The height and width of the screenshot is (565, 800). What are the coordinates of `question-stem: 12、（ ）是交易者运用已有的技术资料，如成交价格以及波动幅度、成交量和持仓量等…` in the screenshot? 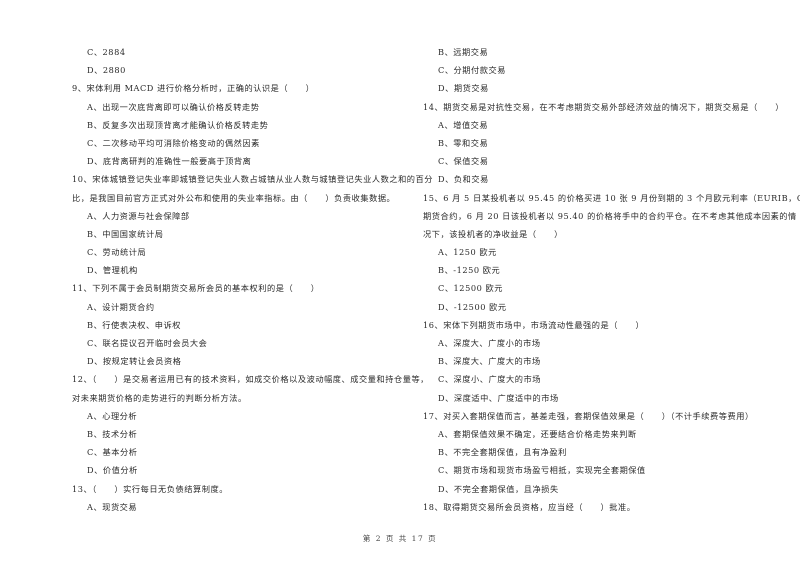 It's located at (250, 379).